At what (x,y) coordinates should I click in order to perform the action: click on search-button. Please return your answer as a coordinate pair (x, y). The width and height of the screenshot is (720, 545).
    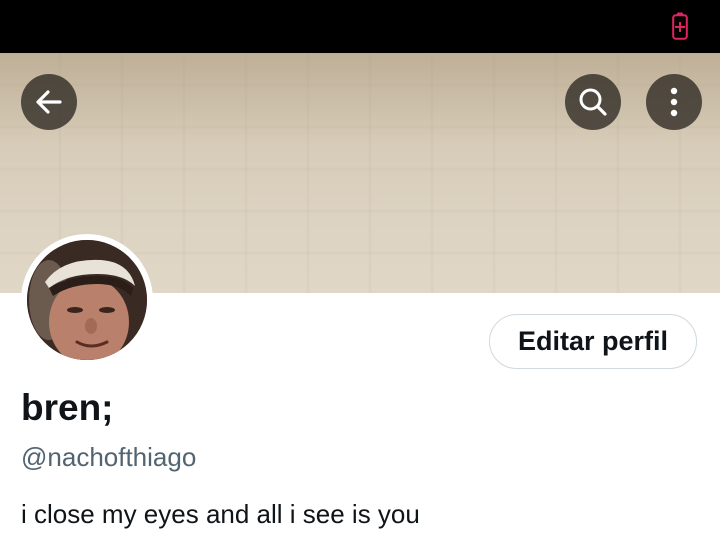
    Looking at the image, I should click on (593, 102).